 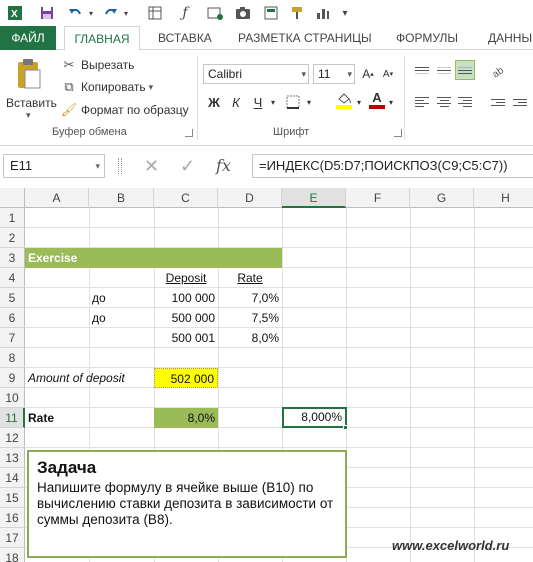 What do you see at coordinates (368, 74) in the screenshot?
I see `increase-font-icon: A ▴` at bounding box center [368, 74].